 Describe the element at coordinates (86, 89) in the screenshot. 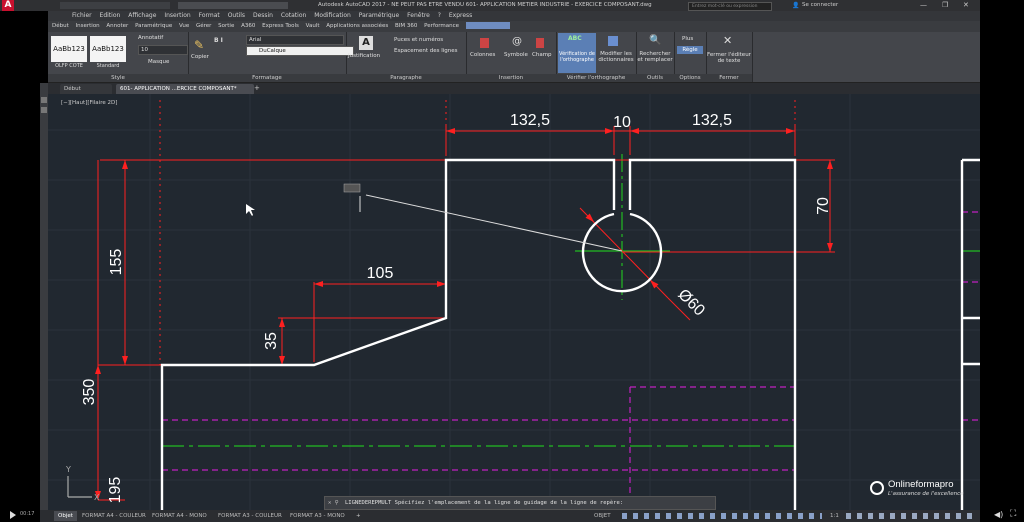

I see `doc-tab-debut: Début` at that location.